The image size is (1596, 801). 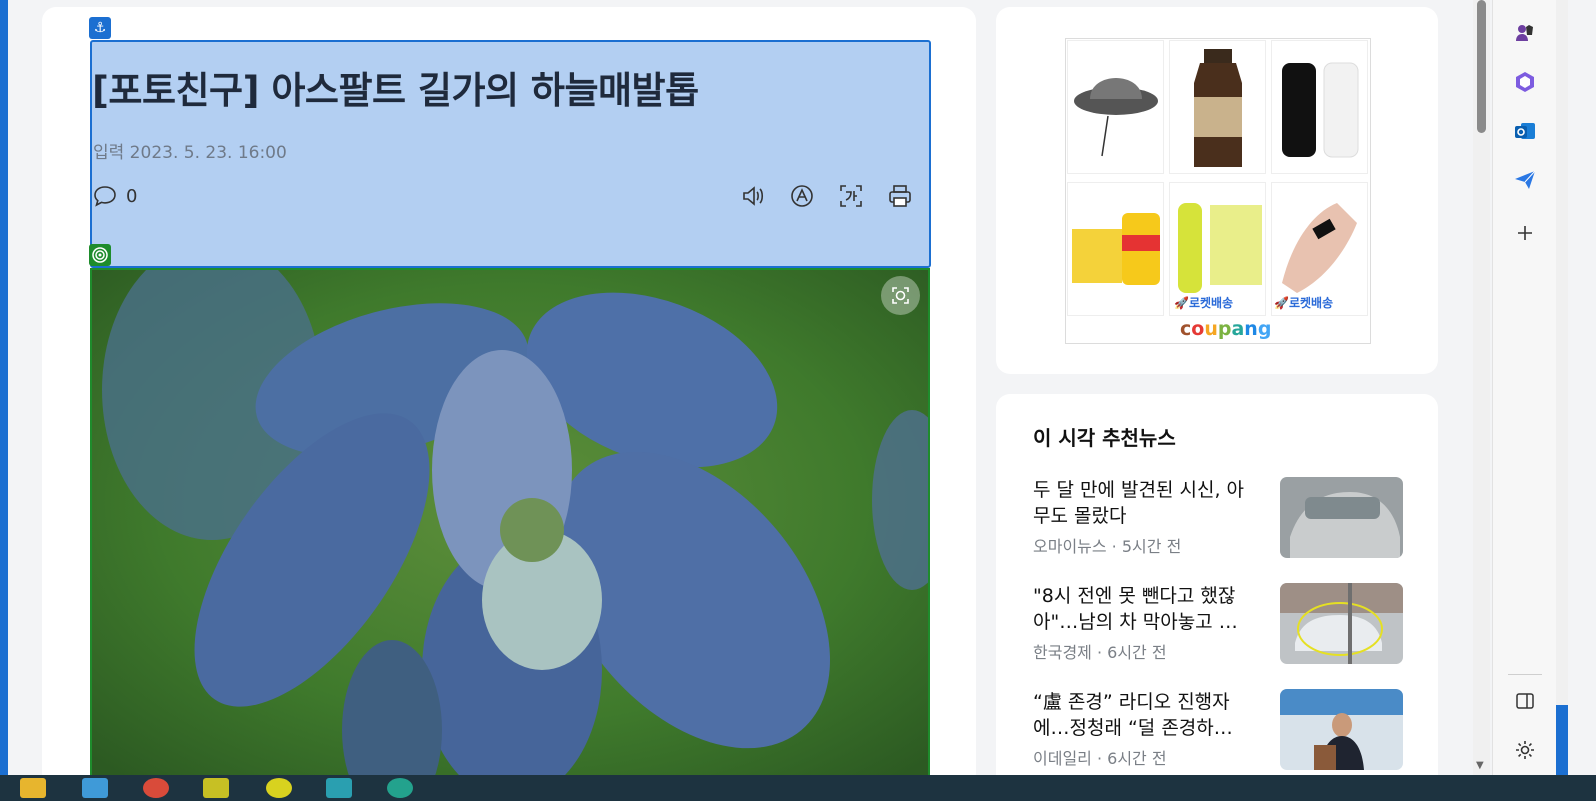 I want to click on ad-product-arm-sleeves, so click(x=1319, y=107).